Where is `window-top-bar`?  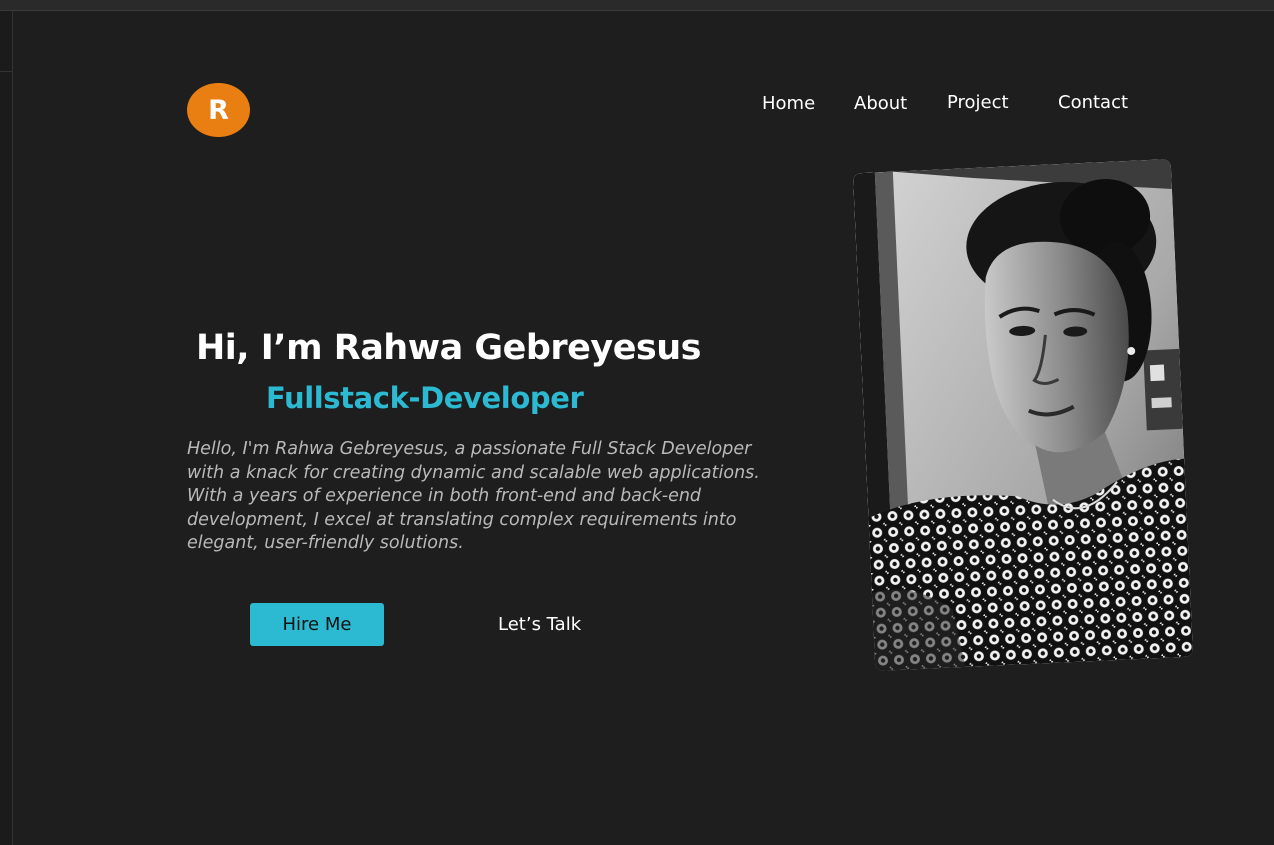 window-top-bar is located at coordinates (637, 5).